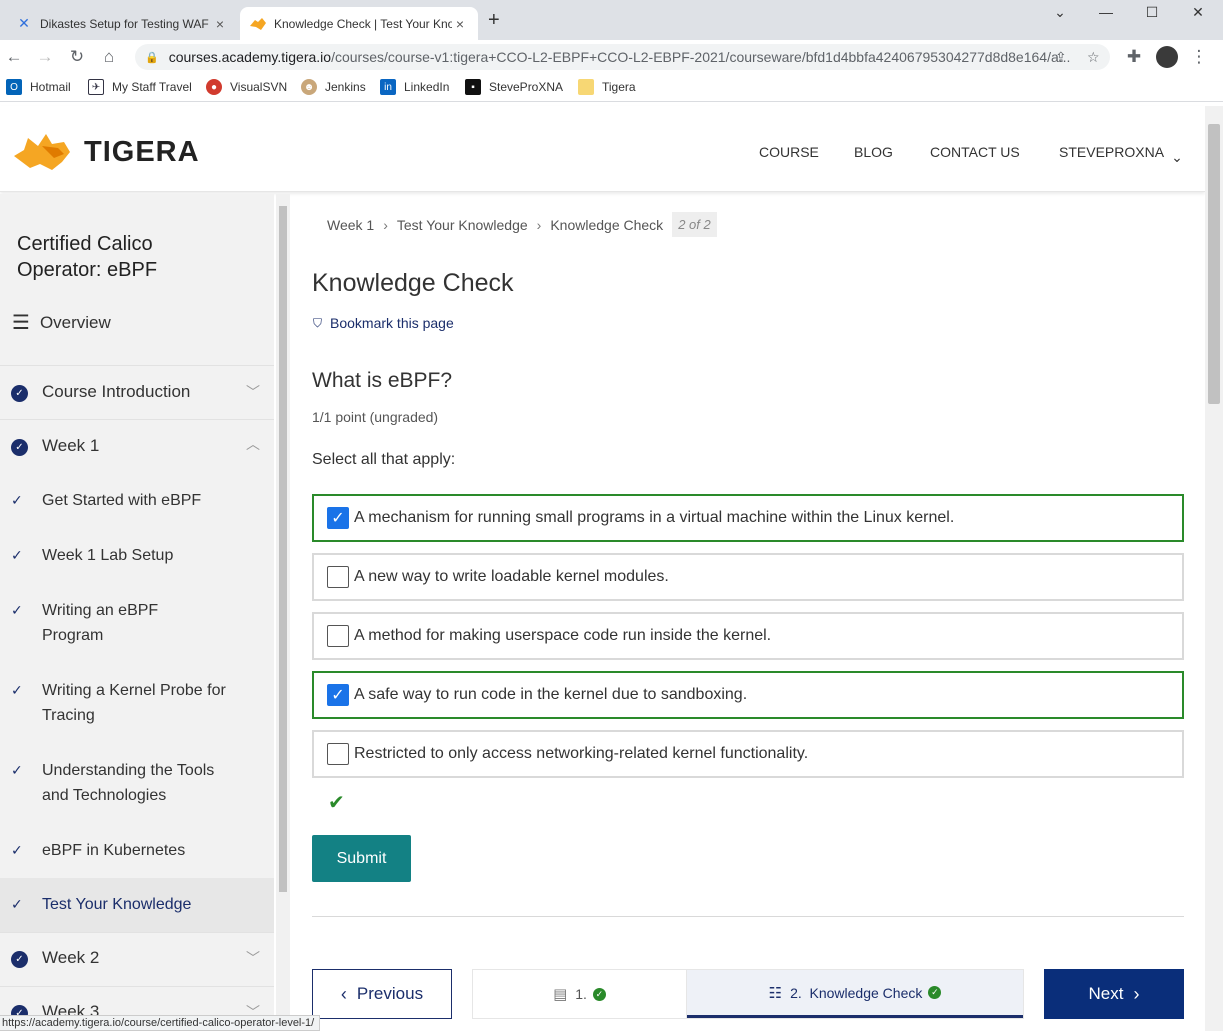 The image size is (1223, 1031). What do you see at coordinates (137, 446) in the screenshot?
I see `section-week-1: ✓ Week 1 ︿` at bounding box center [137, 446].